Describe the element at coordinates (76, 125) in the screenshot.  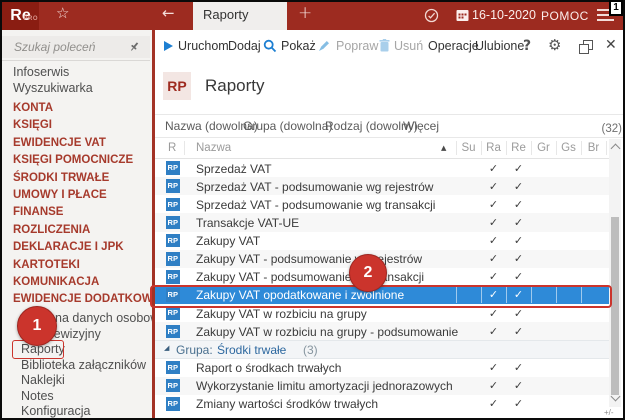
I see `sidebar-item-ksiegi: KSIĘGI` at that location.